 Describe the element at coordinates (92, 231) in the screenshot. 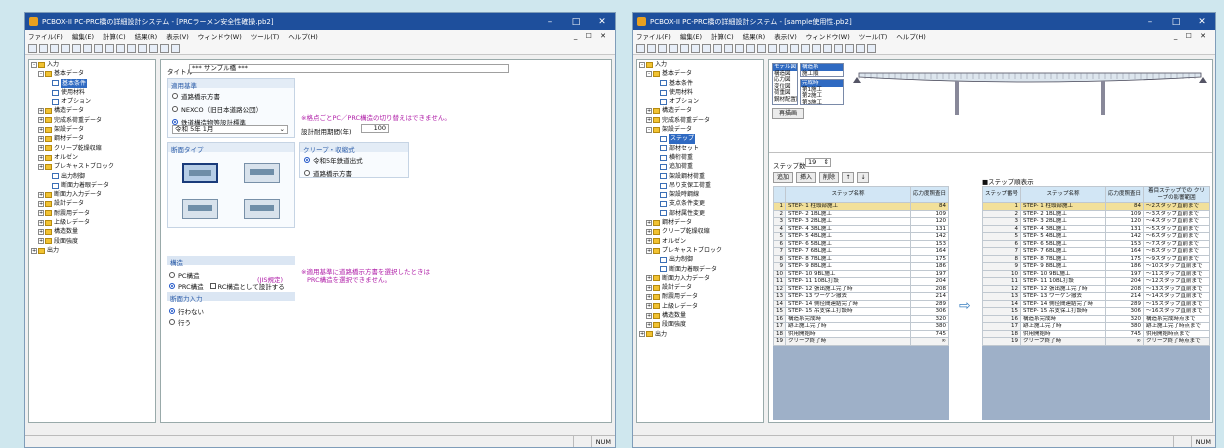

I see `tree-node: + 構造数量` at that location.